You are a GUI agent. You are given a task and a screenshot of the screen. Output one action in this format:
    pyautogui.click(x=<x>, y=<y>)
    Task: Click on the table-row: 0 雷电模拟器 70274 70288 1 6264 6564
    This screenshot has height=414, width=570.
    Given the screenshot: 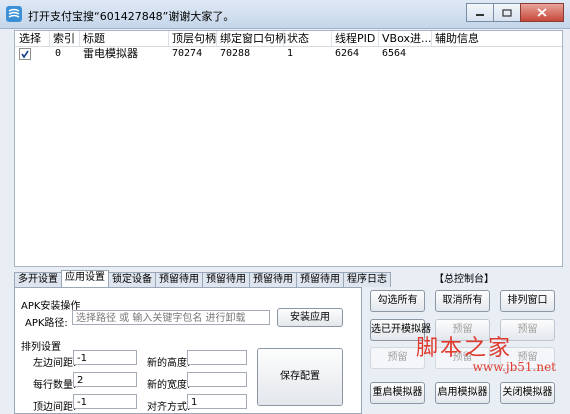 What is the action you would take?
    pyautogui.click(x=288, y=54)
    